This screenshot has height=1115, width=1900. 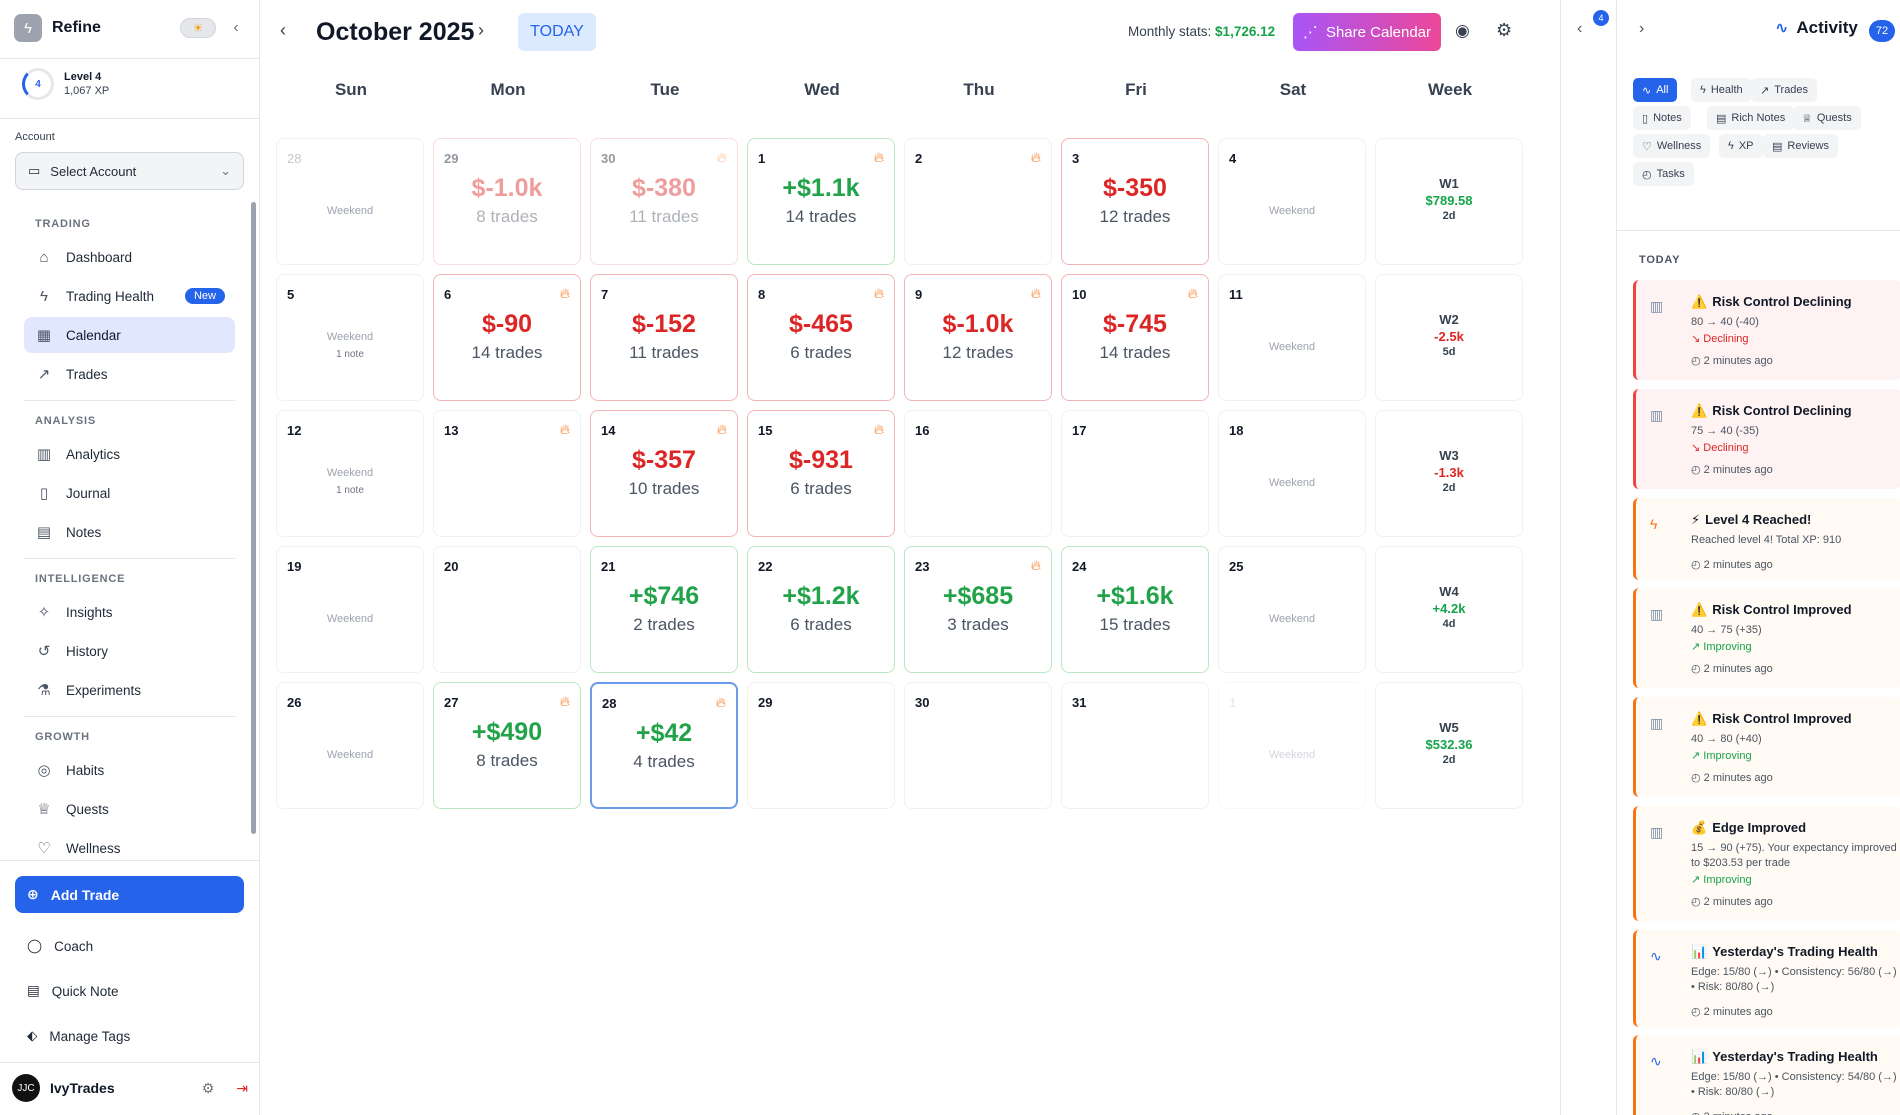 I want to click on calendar-day: 12 Weekend 1 note, so click(x=350, y=473).